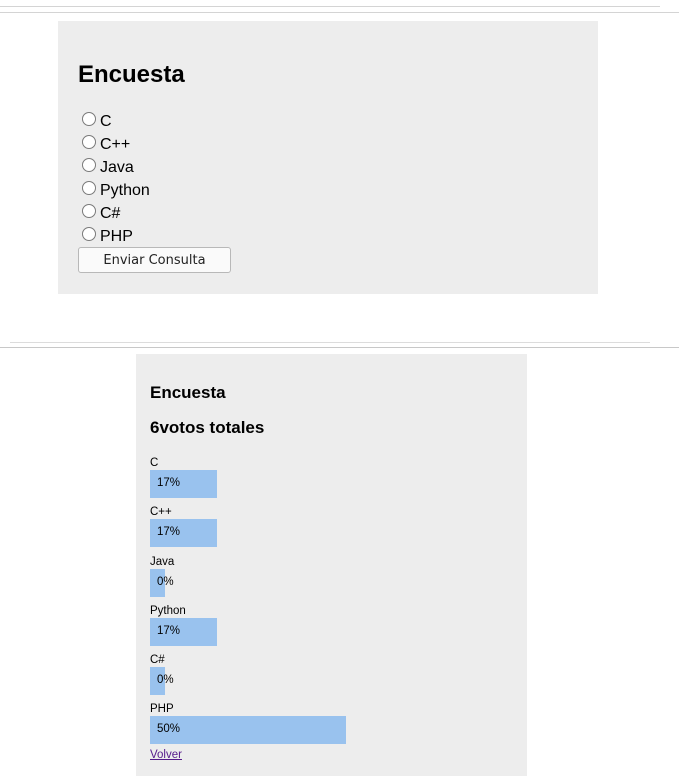 This screenshot has height=776, width=679. Describe the element at coordinates (125, 190) in the screenshot. I see `option-label: Python` at that location.